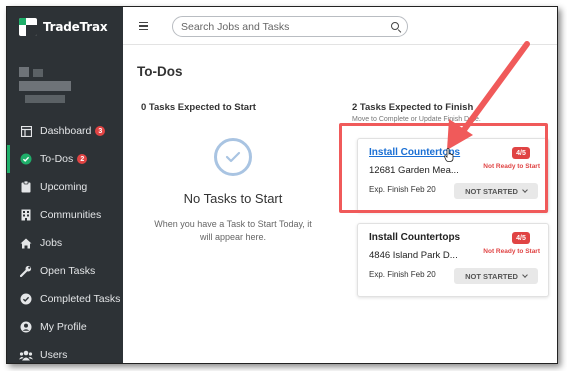 This screenshot has height=371, width=567. What do you see at coordinates (416, 119) in the screenshot?
I see `finish-column-subheading: Move to Complete or Update Finish Date.` at bounding box center [416, 119].